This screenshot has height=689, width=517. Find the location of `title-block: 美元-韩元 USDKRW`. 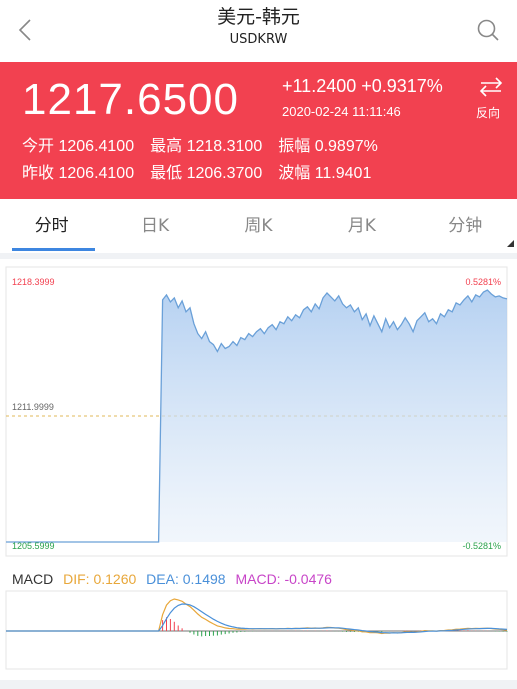

title-block: 美元-韩元 USDKRW is located at coordinates (258, 27).